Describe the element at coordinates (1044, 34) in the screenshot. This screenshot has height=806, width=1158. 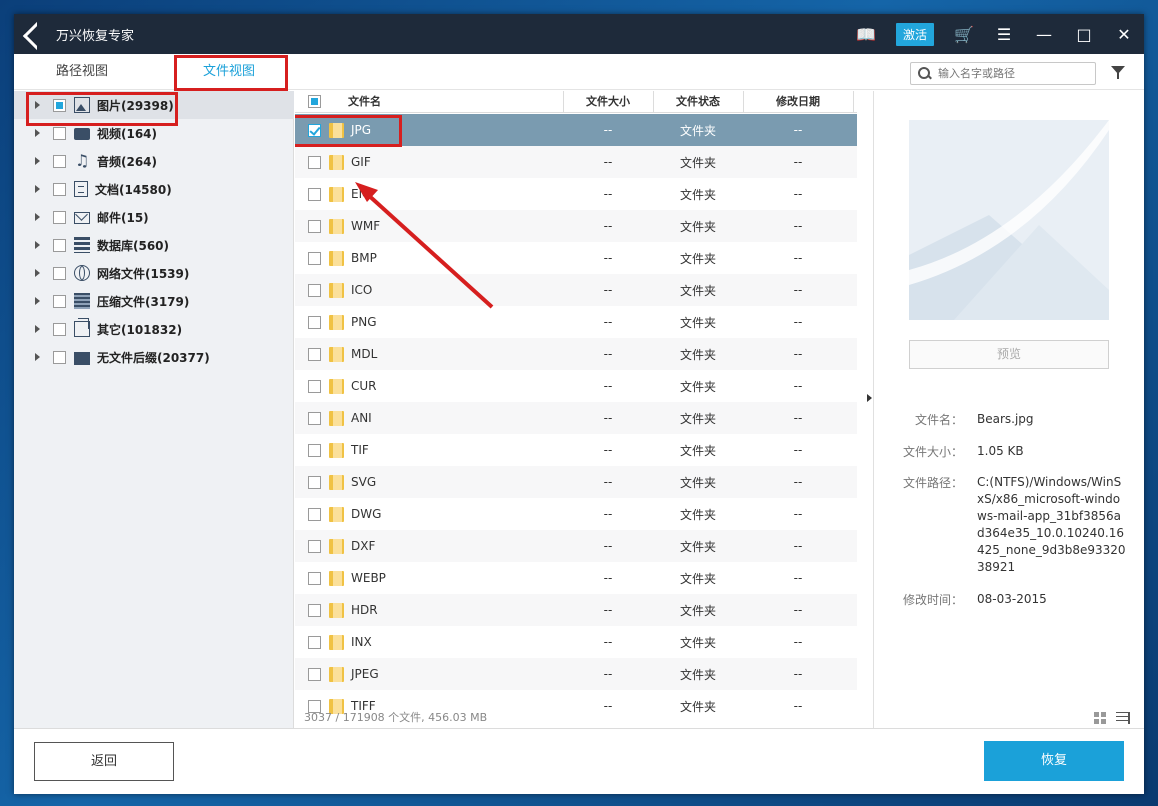
I see `minimize-icon: —` at that location.